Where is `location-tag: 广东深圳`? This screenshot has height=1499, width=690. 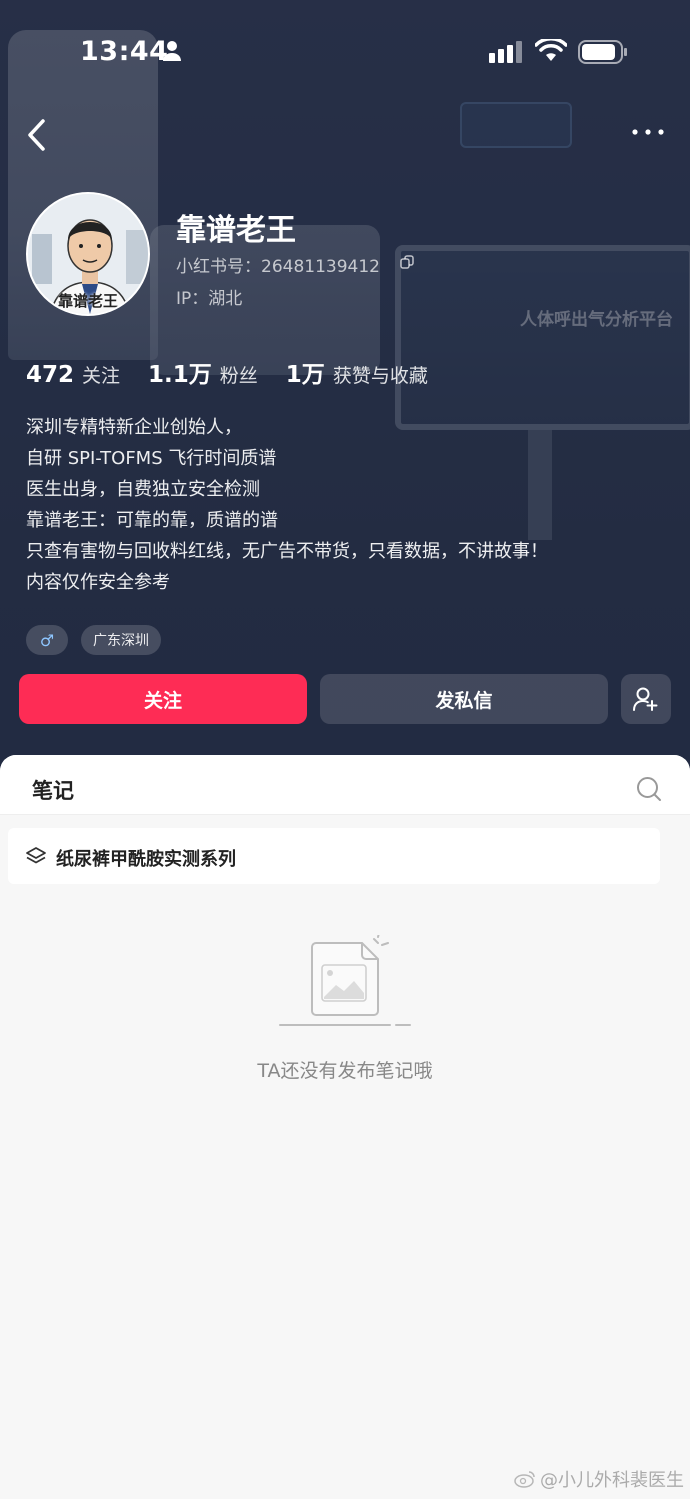 location-tag: 广东深圳 is located at coordinates (121, 640).